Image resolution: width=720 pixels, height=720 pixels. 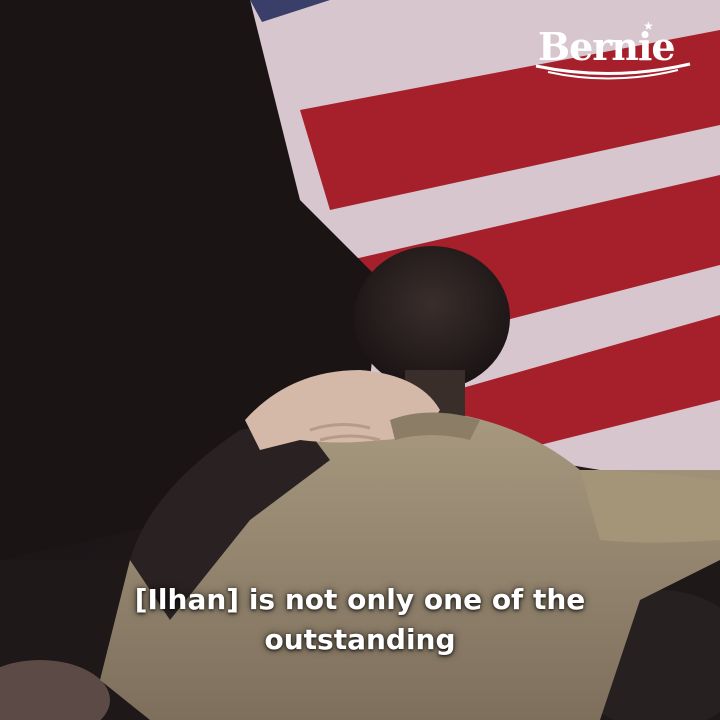 I want to click on caption-line-2: outstanding, so click(x=360, y=639).